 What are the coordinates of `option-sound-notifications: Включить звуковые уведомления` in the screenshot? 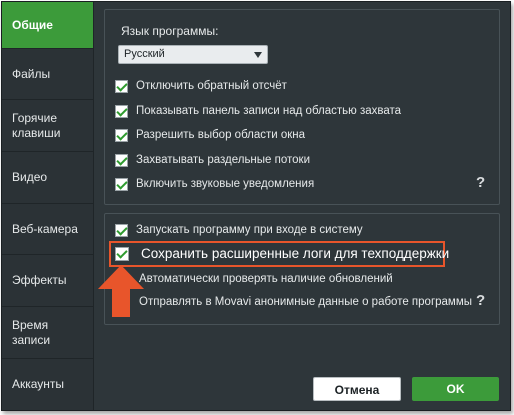 It's located at (214, 184).